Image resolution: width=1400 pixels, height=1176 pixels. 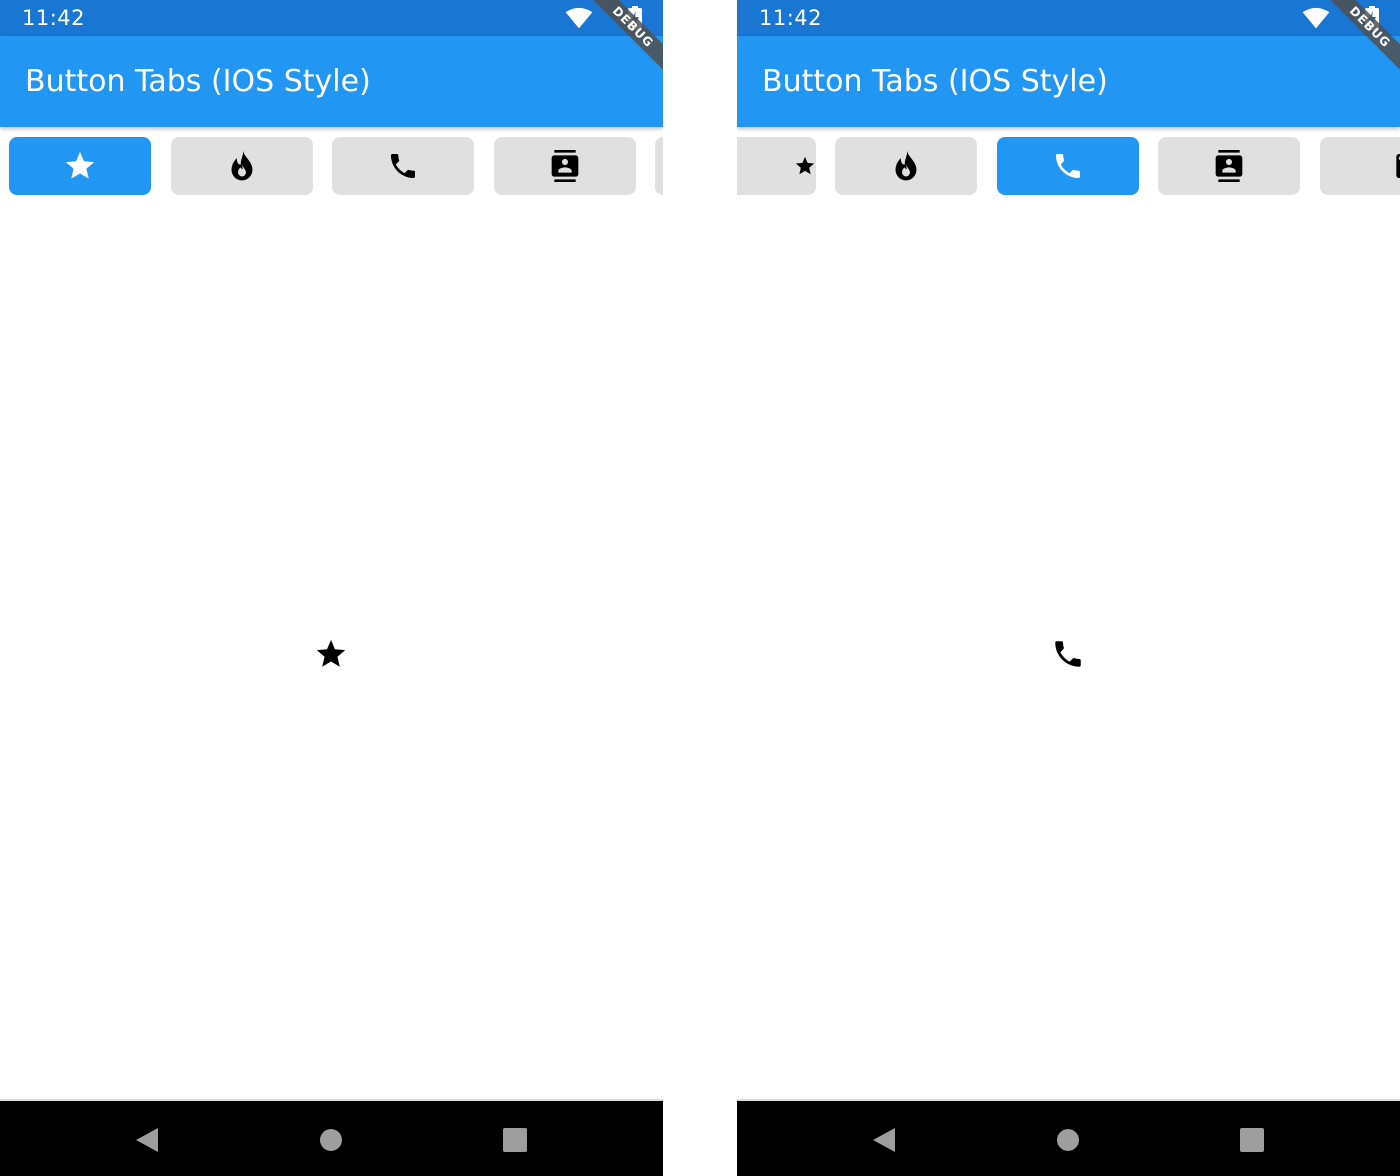 What do you see at coordinates (1398, 166) in the screenshot?
I see `mail-icon` at bounding box center [1398, 166].